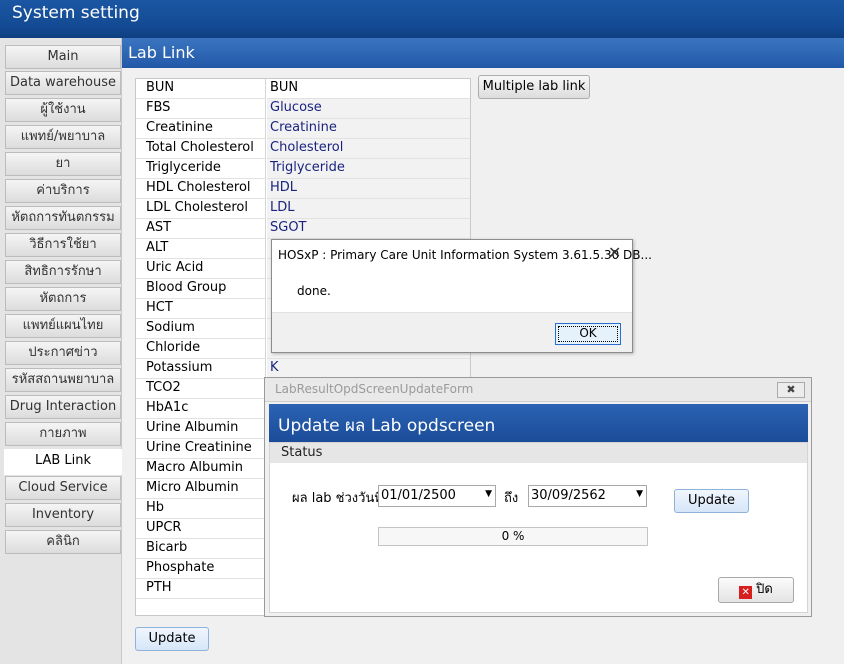 This screenshot has height=664, width=844. I want to click on lab-name-cell: LDL Cholesterol, so click(201, 209).